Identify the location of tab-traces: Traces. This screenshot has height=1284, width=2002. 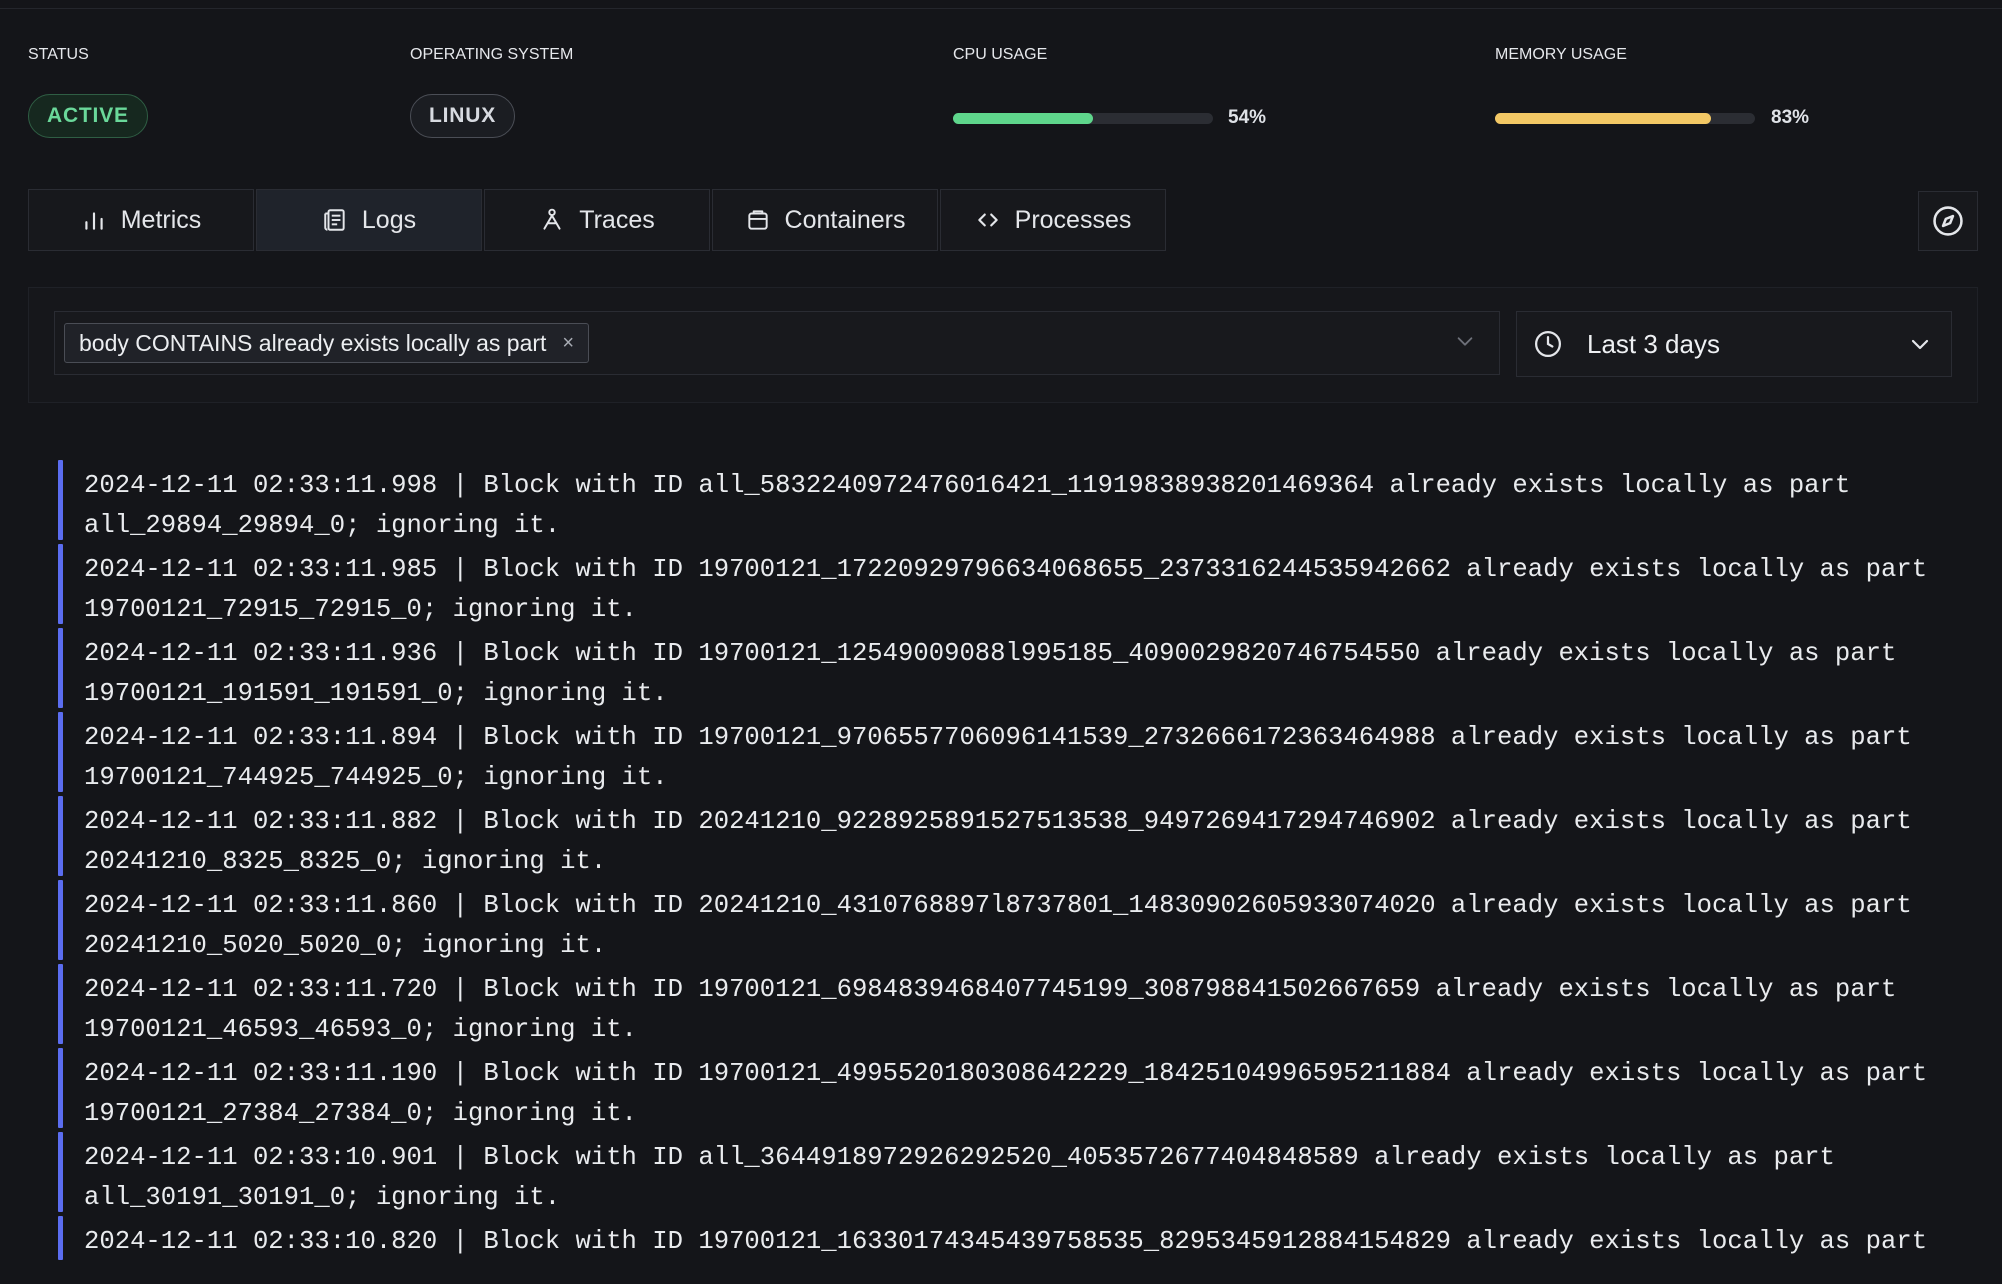
(597, 220).